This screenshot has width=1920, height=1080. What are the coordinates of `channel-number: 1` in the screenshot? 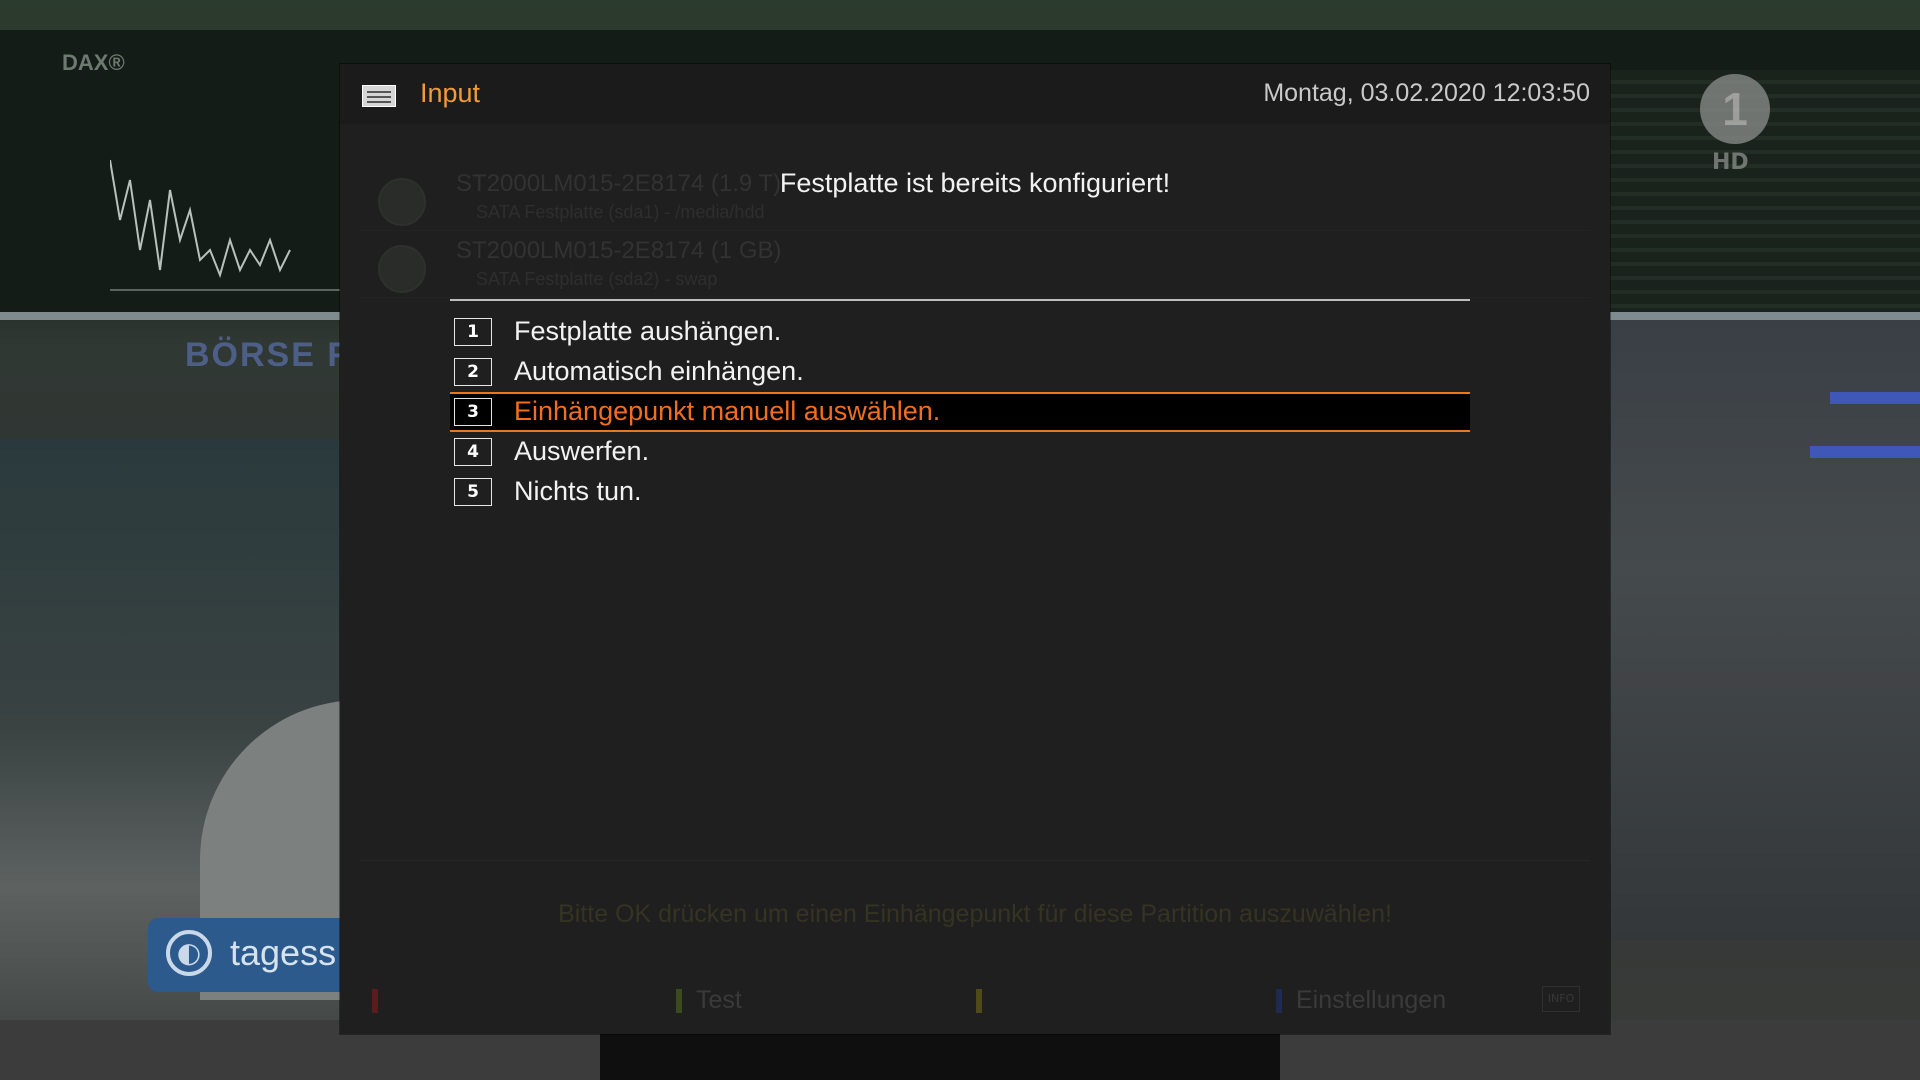 It's located at (1735, 109).